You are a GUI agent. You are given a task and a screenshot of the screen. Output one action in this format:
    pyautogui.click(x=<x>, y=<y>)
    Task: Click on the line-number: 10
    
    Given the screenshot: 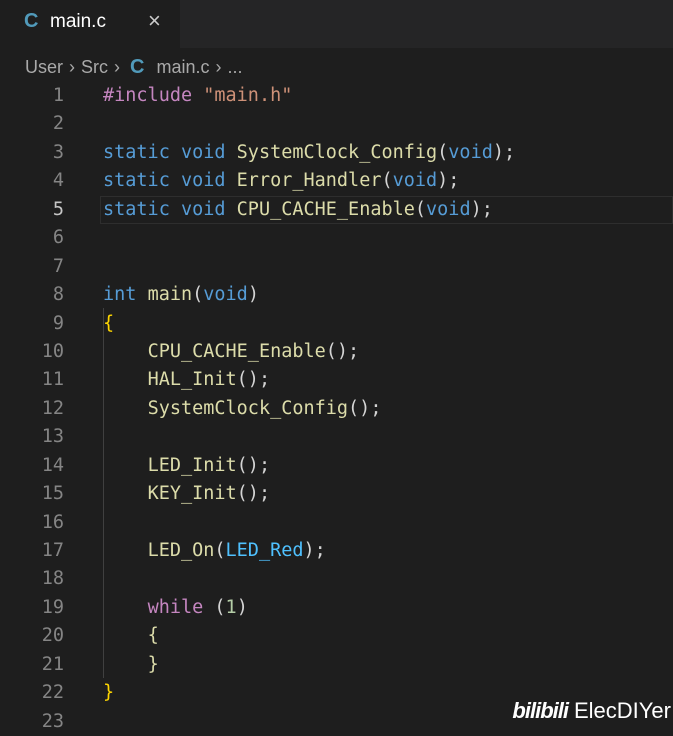 What is the action you would take?
    pyautogui.click(x=52, y=351)
    